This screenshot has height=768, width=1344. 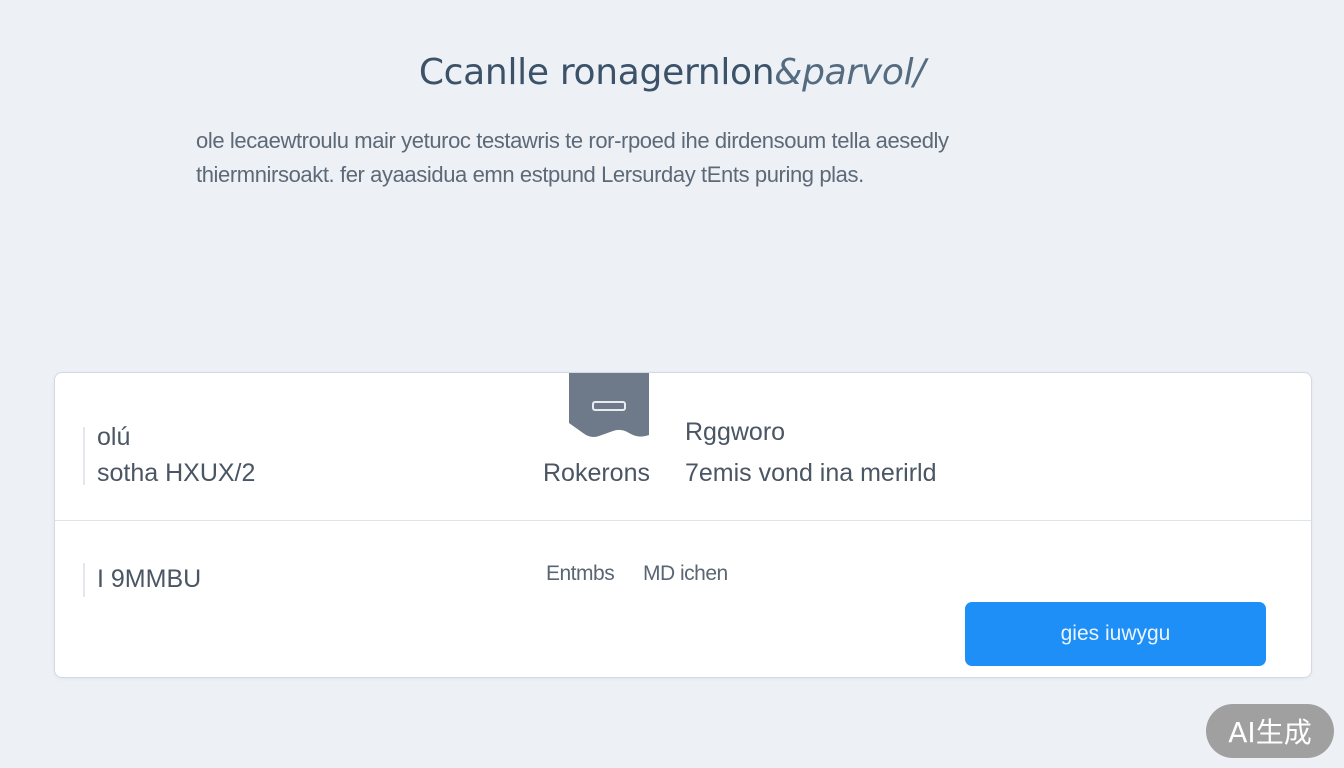 I want to click on page-title-text: Ccanlle ronagernlon, so click(x=596, y=72).